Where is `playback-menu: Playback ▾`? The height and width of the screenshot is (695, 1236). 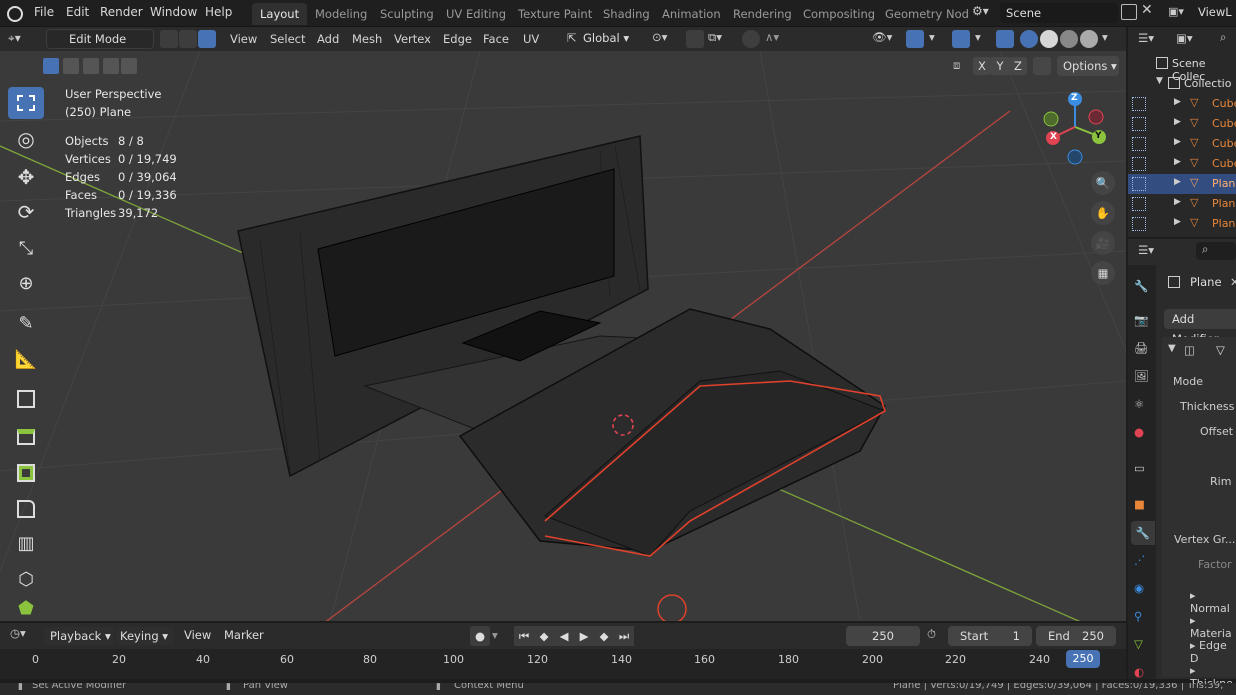
playback-menu: Playback ▾ is located at coordinates (79, 636).